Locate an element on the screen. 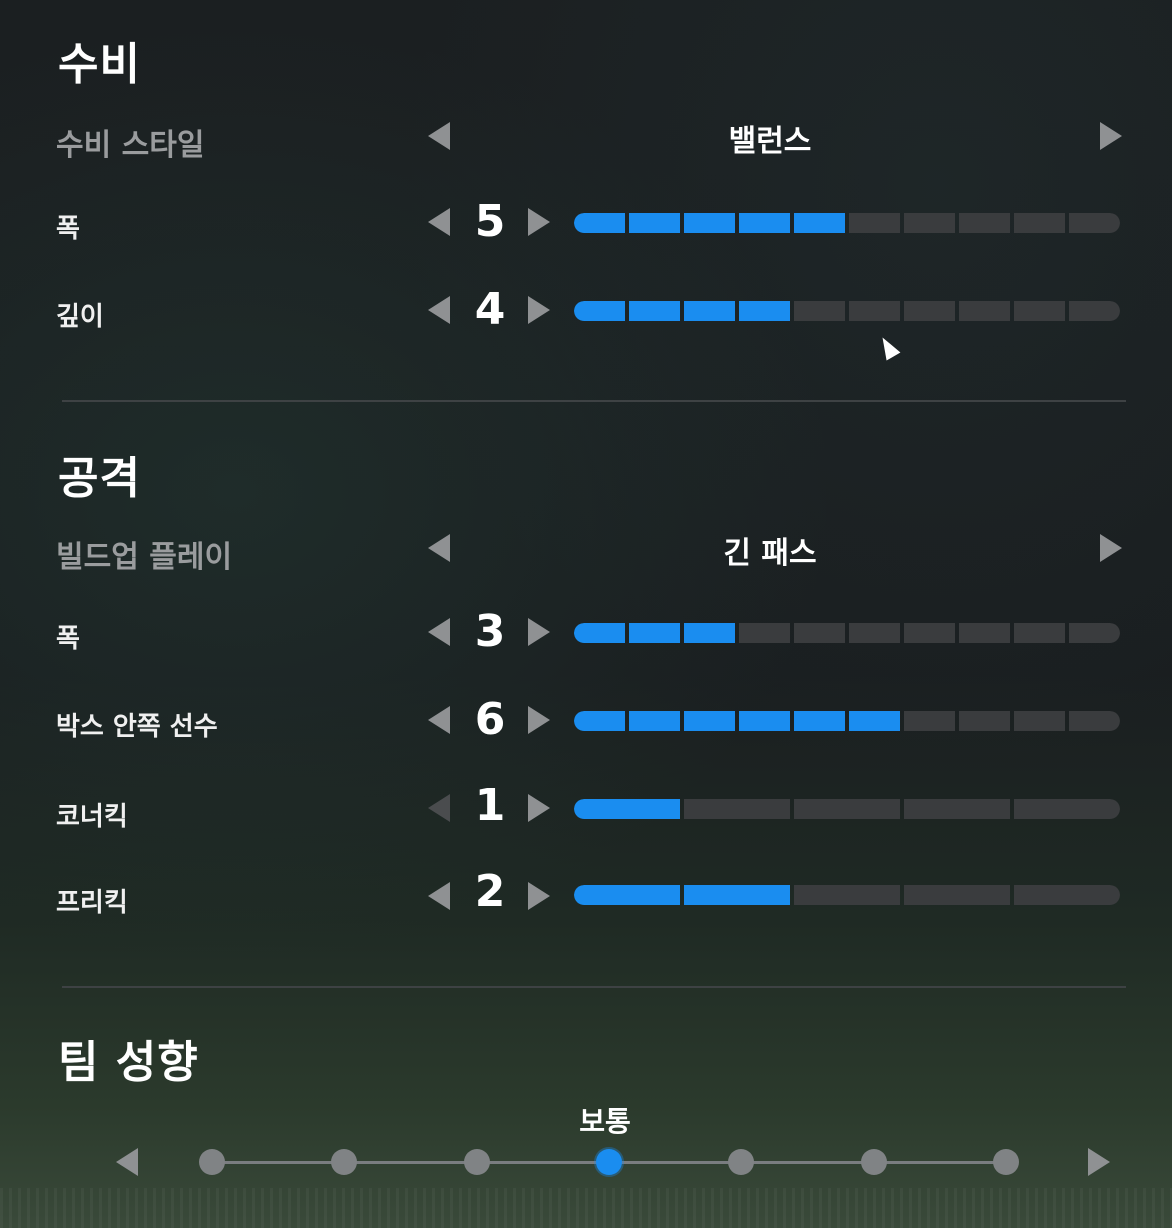 This screenshot has width=1172, height=1228. grass-background is located at coordinates (586, 1208).